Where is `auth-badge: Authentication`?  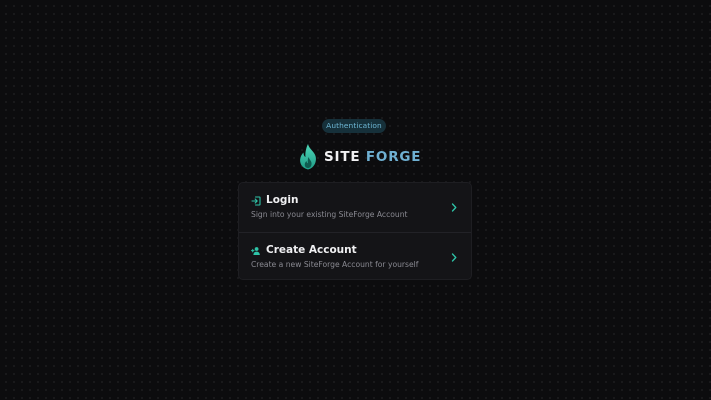
auth-badge: Authentication is located at coordinates (354, 126).